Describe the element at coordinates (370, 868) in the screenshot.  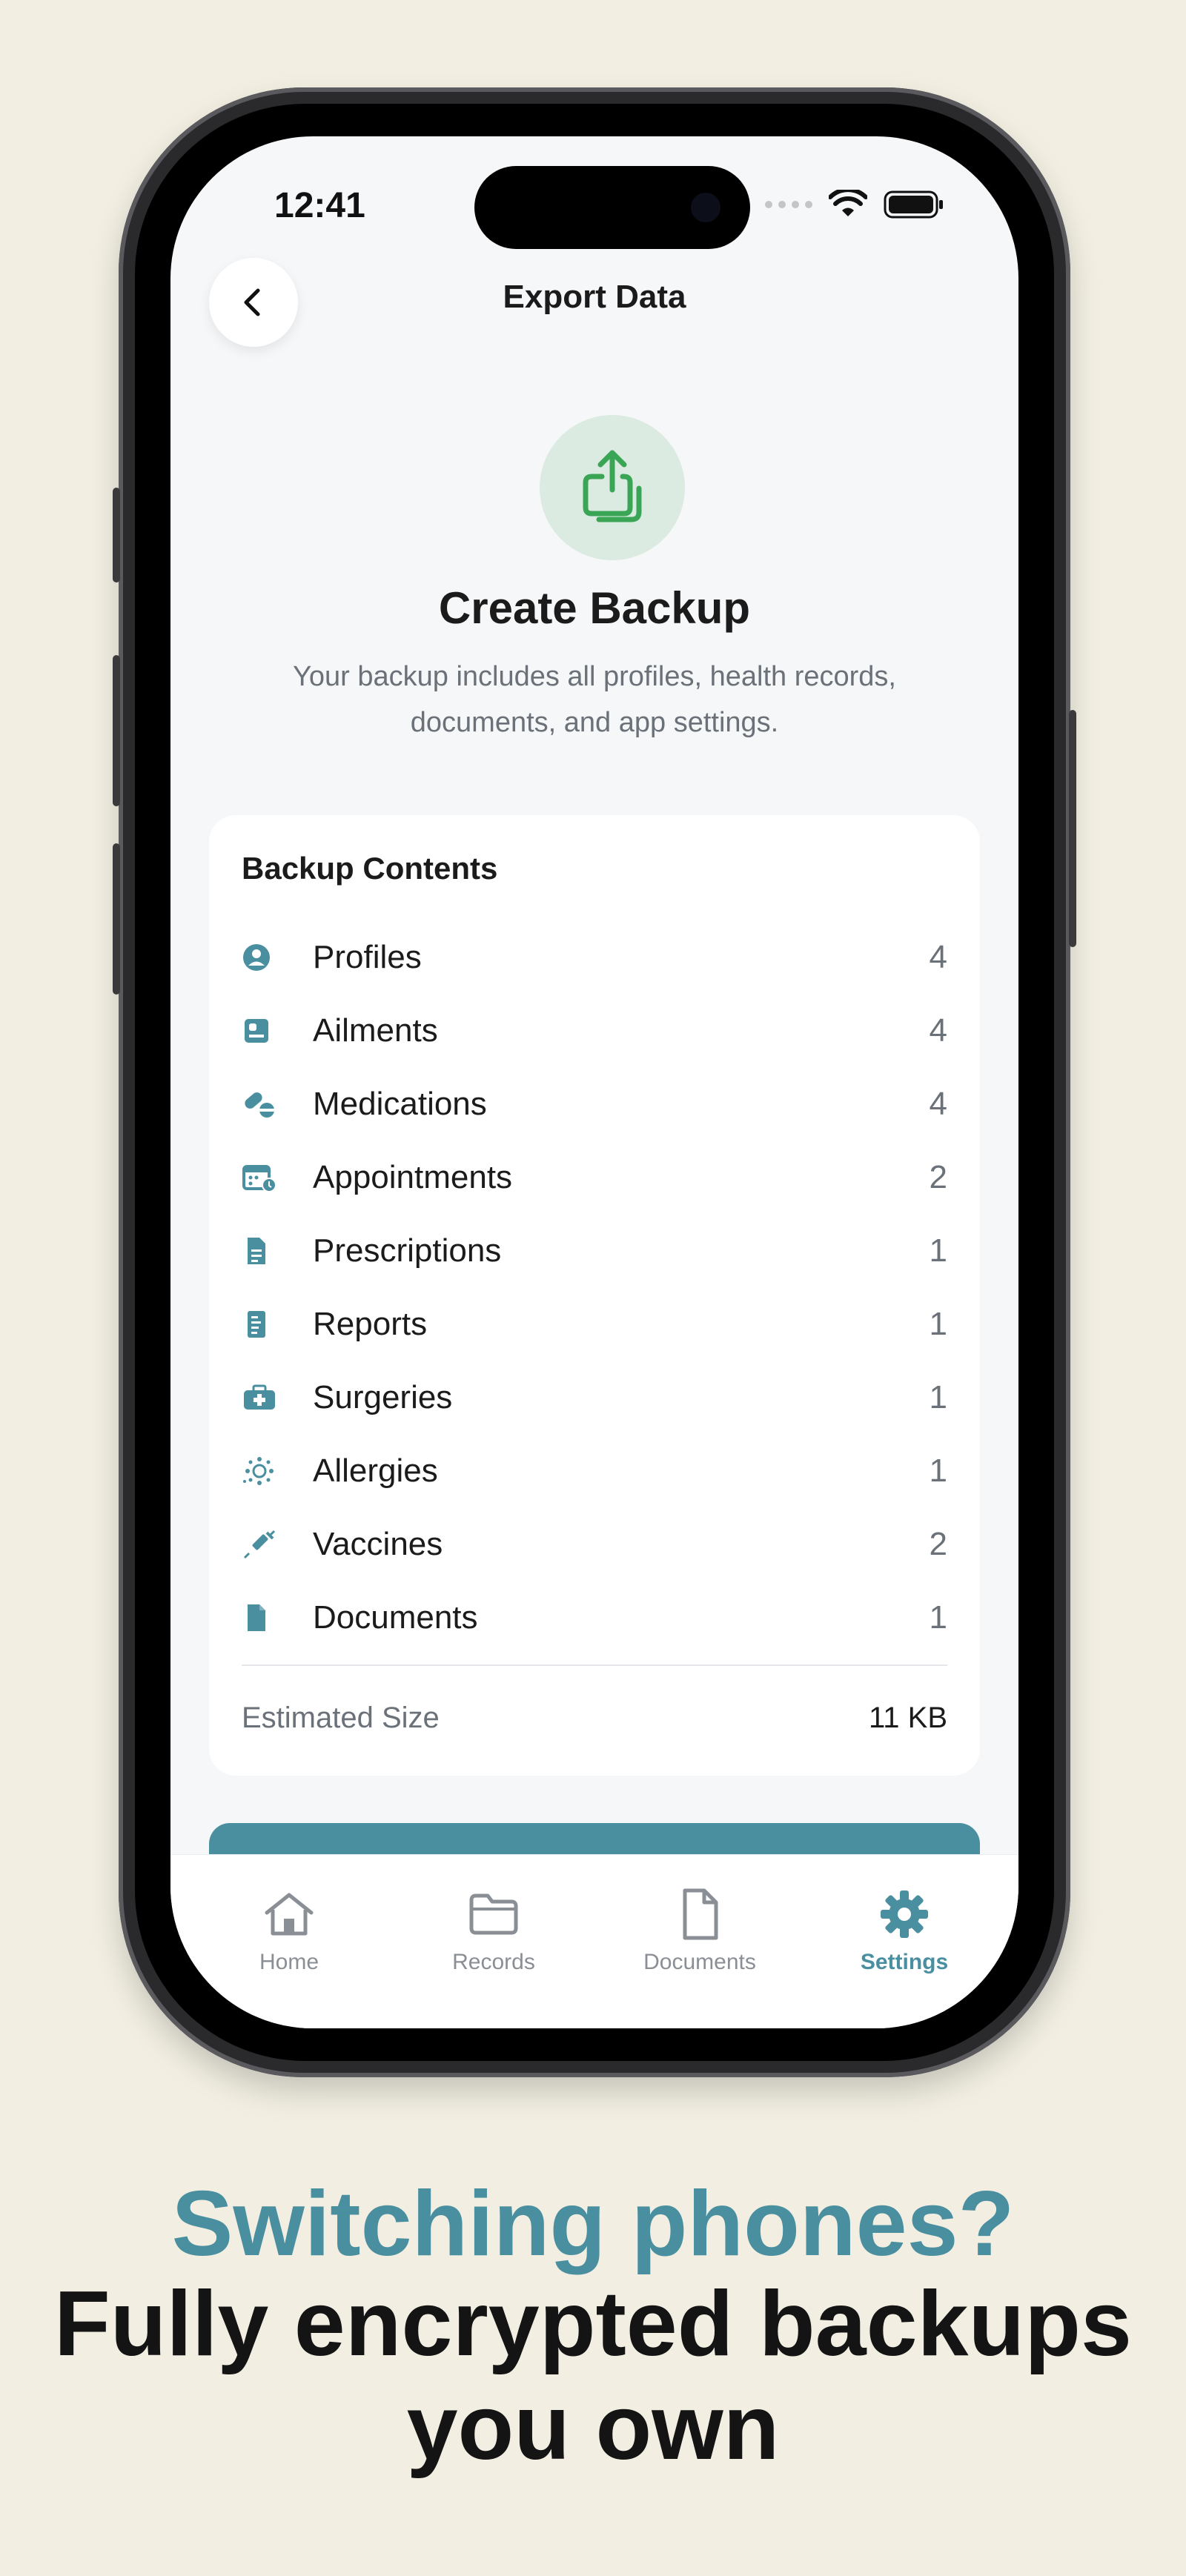
I see `card-title: Backup Contents` at that location.